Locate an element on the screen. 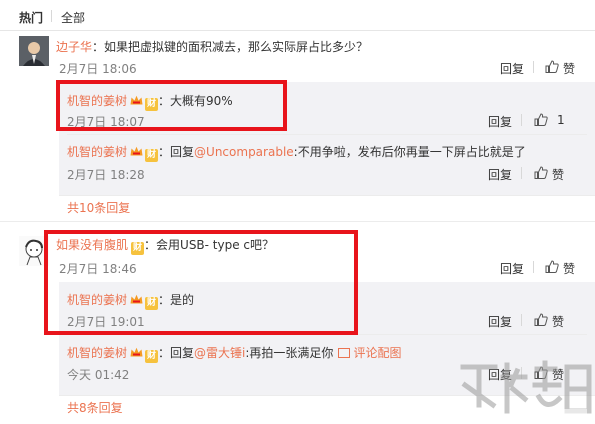 The height and width of the screenshot is (424, 595). reply-time: 今天 01:42 is located at coordinates (98, 375).